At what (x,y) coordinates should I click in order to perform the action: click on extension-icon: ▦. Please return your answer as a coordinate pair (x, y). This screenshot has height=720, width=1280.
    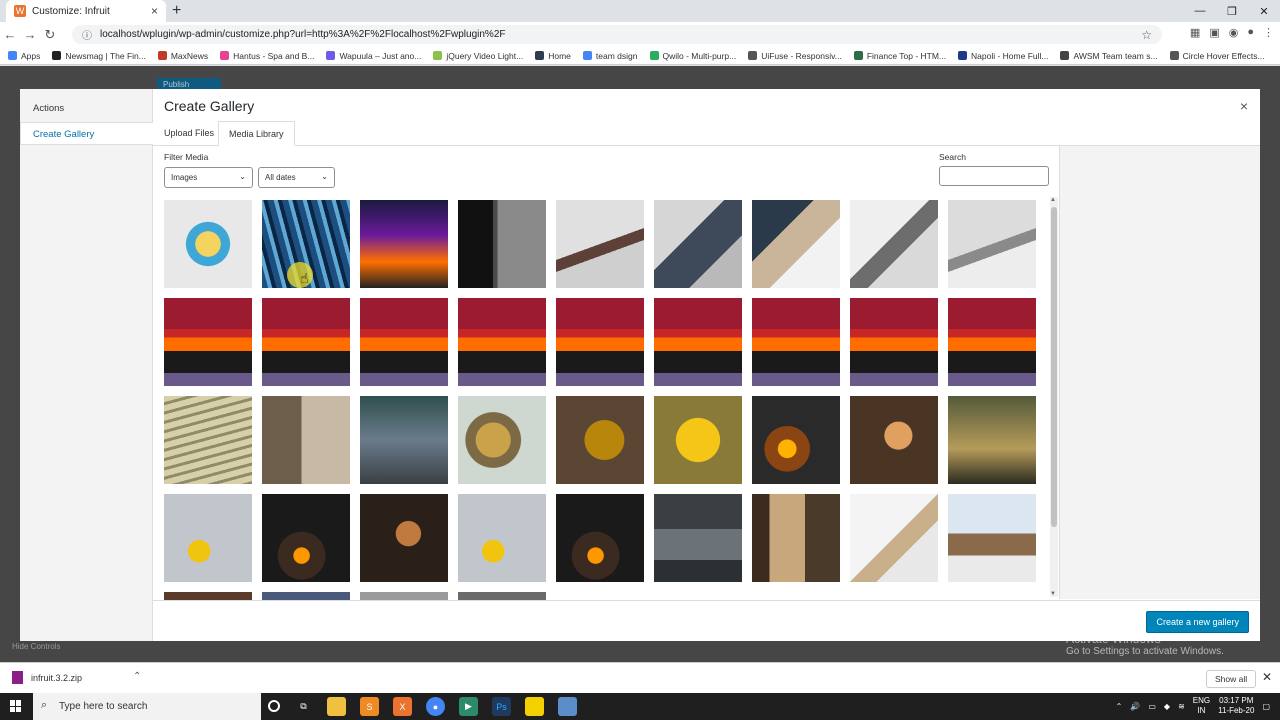
    Looking at the image, I should click on (1195, 32).